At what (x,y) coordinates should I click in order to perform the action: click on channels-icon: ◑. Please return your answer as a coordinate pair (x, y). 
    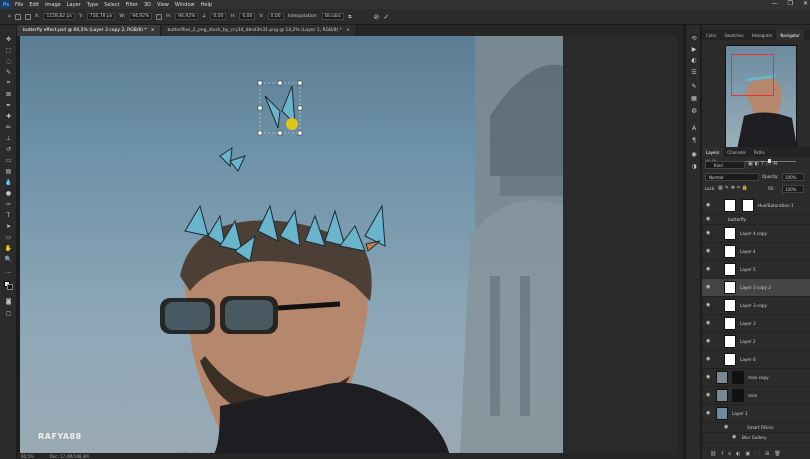
    Looking at the image, I should click on (694, 166).